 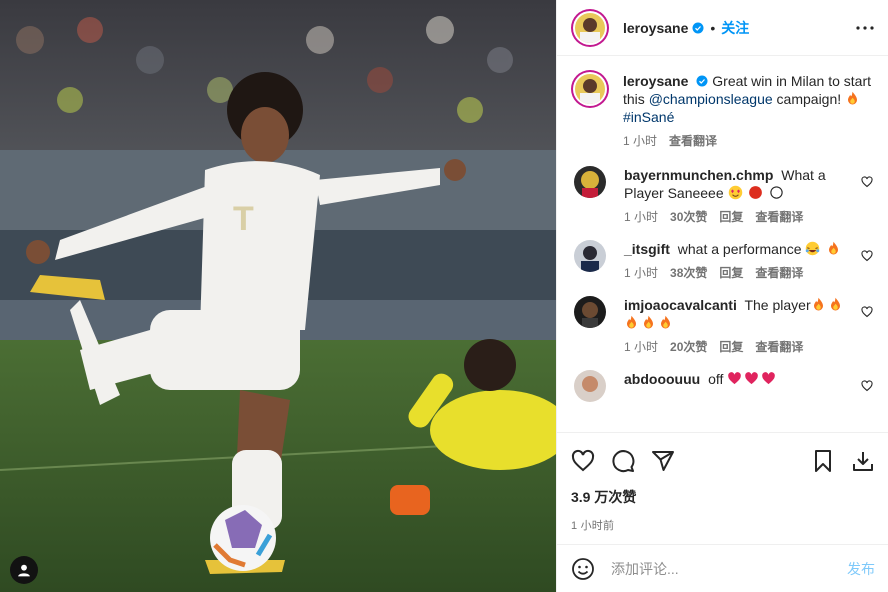 I want to click on post-header: leroysane • 关注, so click(x=722, y=28).